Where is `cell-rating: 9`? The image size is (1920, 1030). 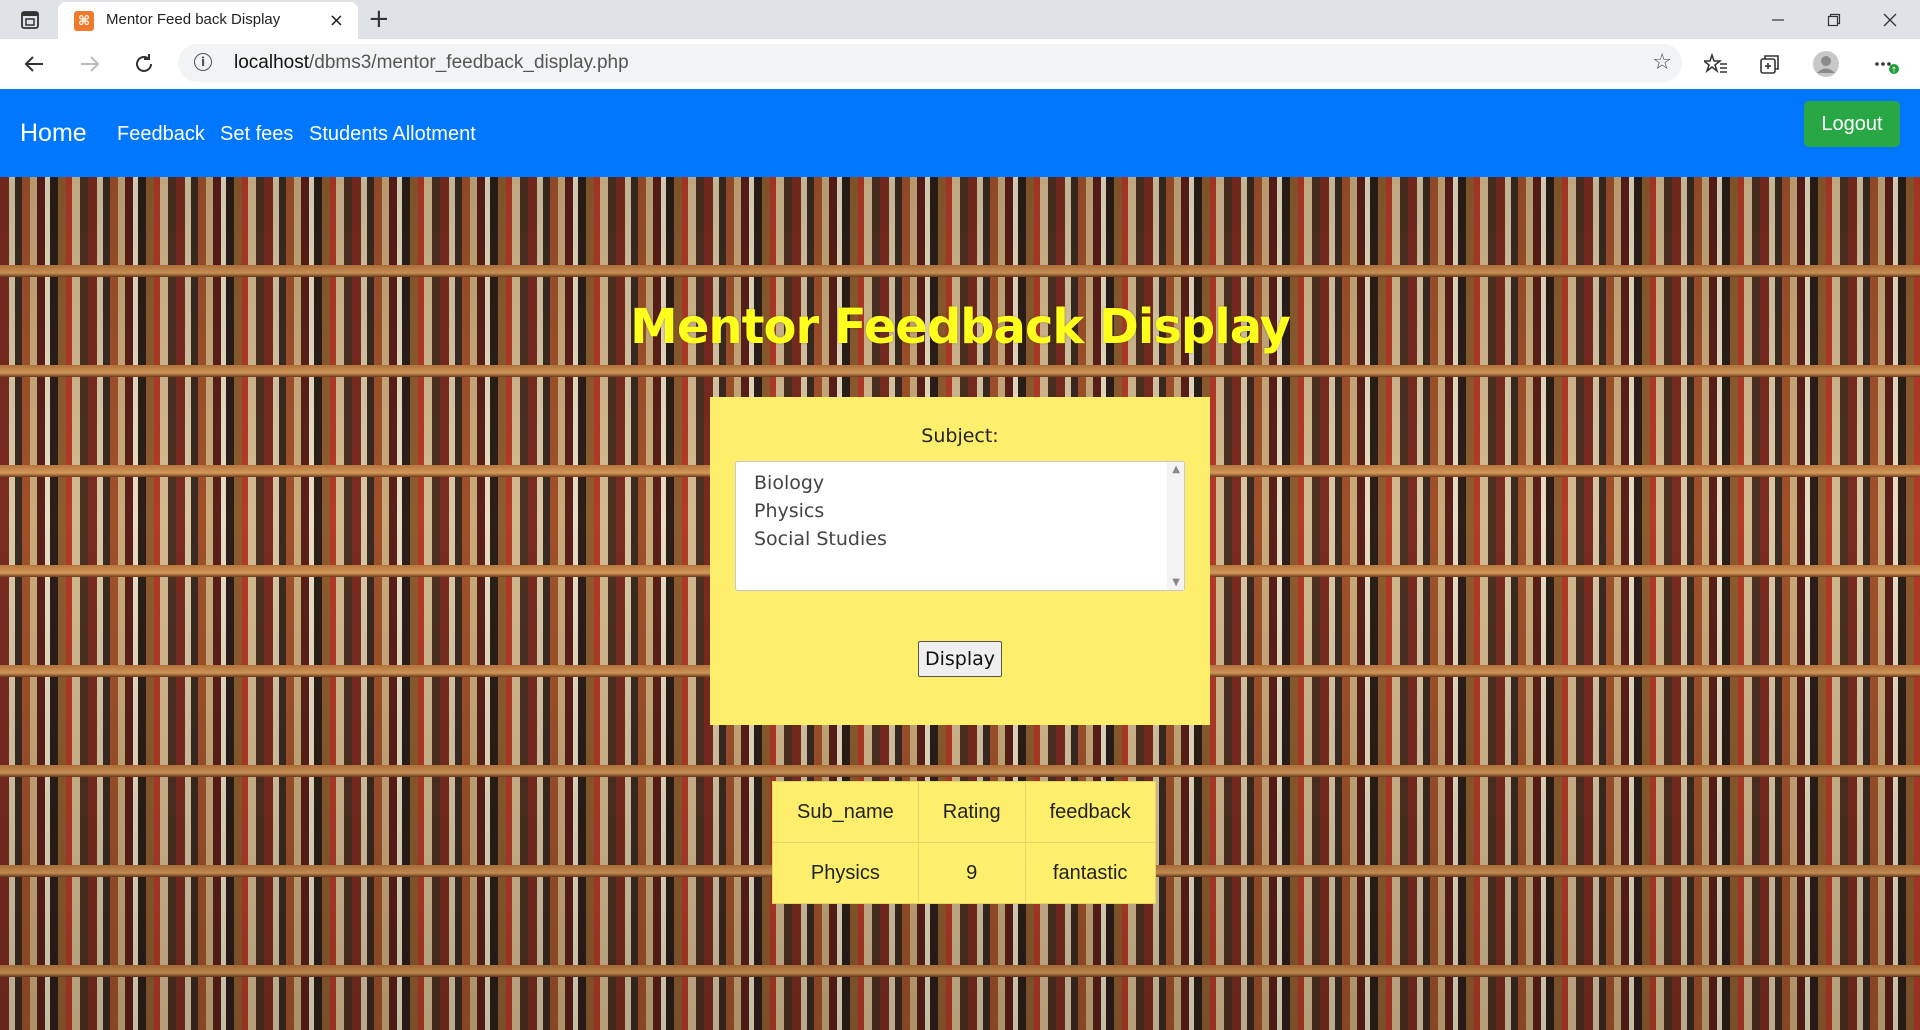 cell-rating: 9 is located at coordinates (971, 873).